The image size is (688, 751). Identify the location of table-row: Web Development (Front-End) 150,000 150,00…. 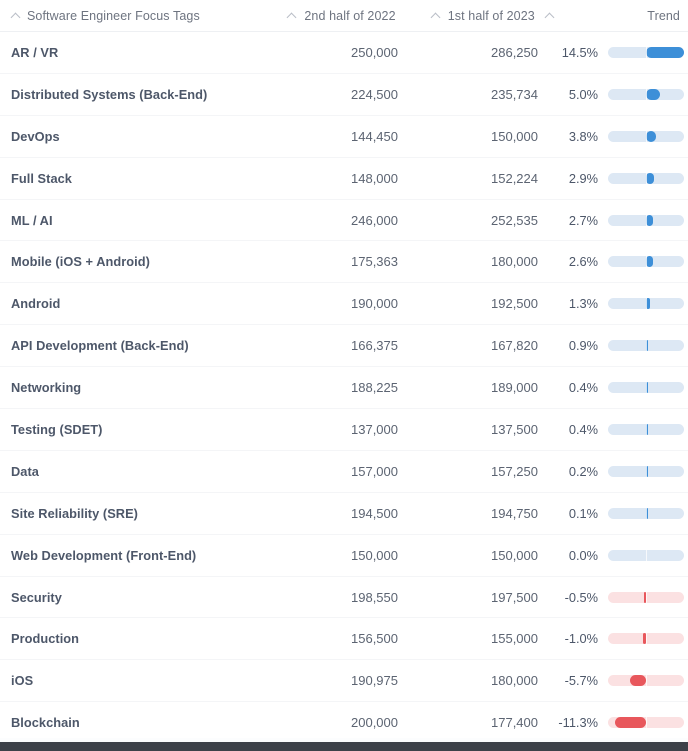
(344, 555).